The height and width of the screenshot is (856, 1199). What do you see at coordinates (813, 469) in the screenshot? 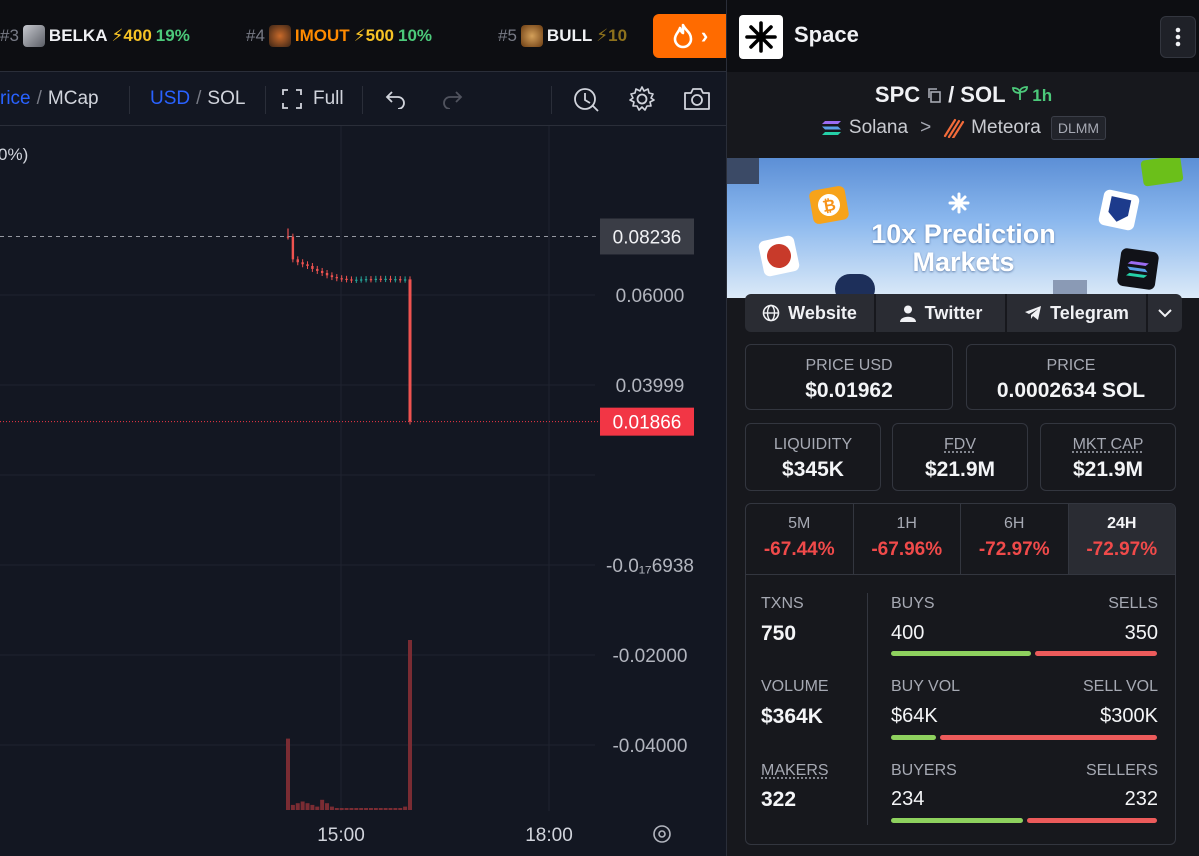
I see `liquidity-value: $345K` at bounding box center [813, 469].